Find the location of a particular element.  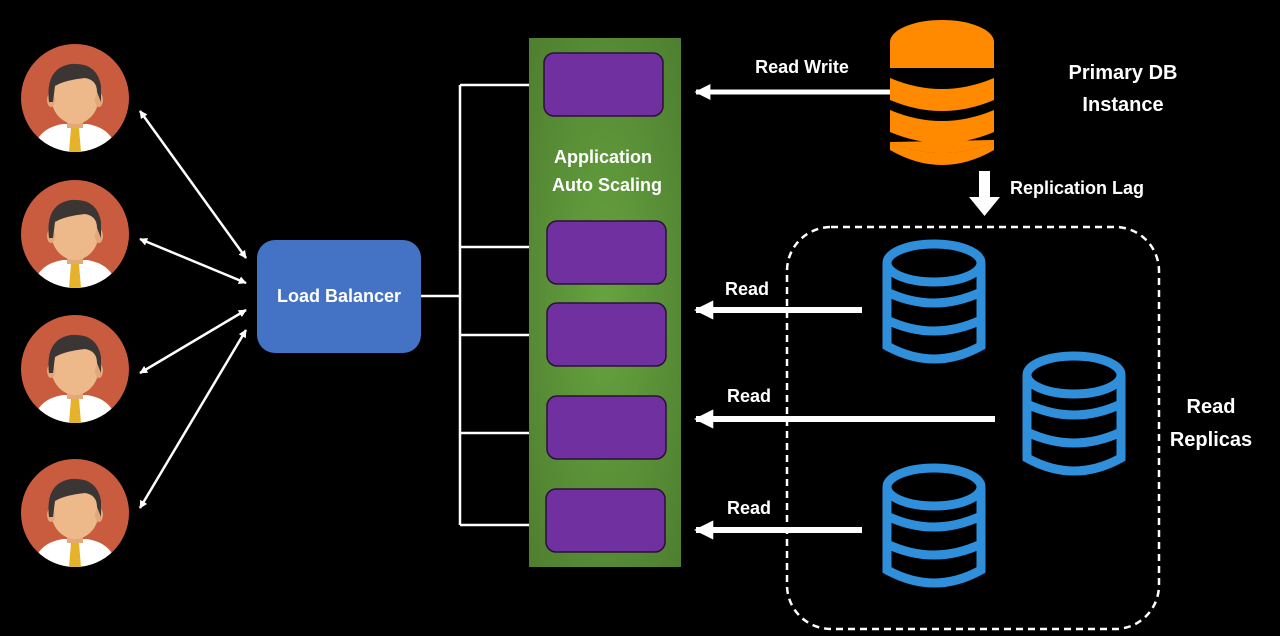

read-write-label: Read Write is located at coordinates (802, 67).